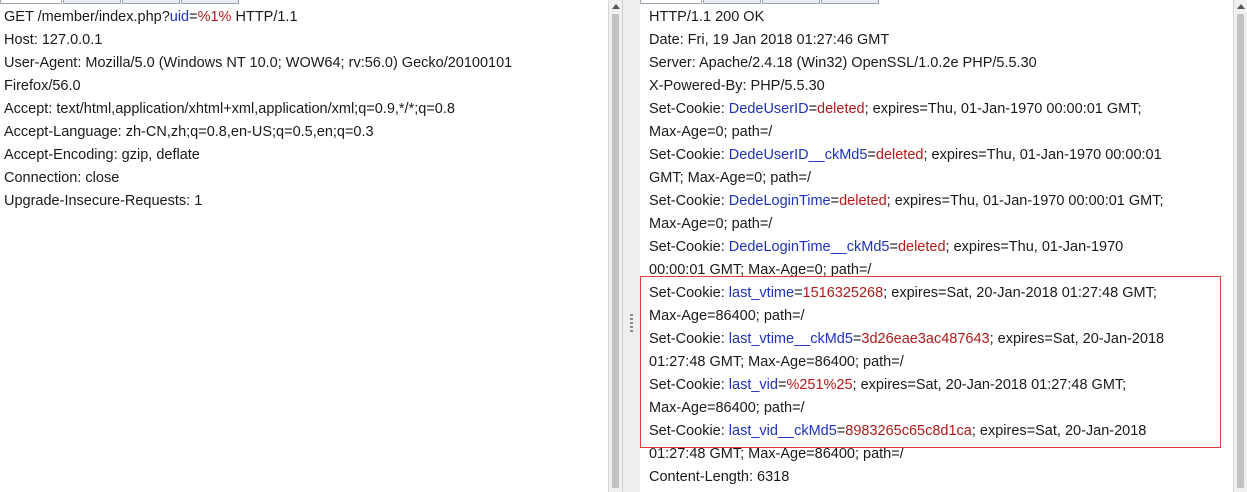  What do you see at coordinates (798, 155) in the screenshot?
I see `cookie-name: DedeUserID__ckMd5` at bounding box center [798, 155].